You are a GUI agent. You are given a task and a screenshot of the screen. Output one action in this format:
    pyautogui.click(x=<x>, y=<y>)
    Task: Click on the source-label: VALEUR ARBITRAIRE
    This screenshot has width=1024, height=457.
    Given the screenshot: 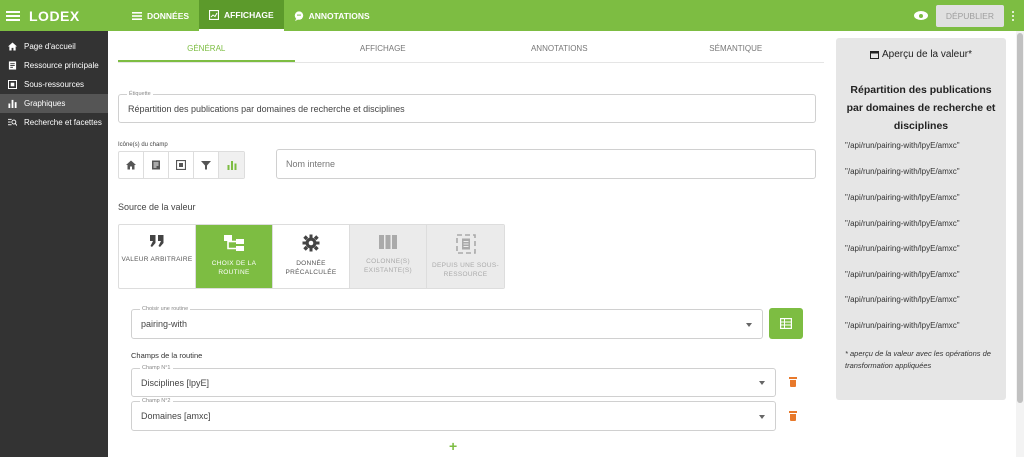 What is the action you would take?
    pyautogui.click(x=157, y=259)
    